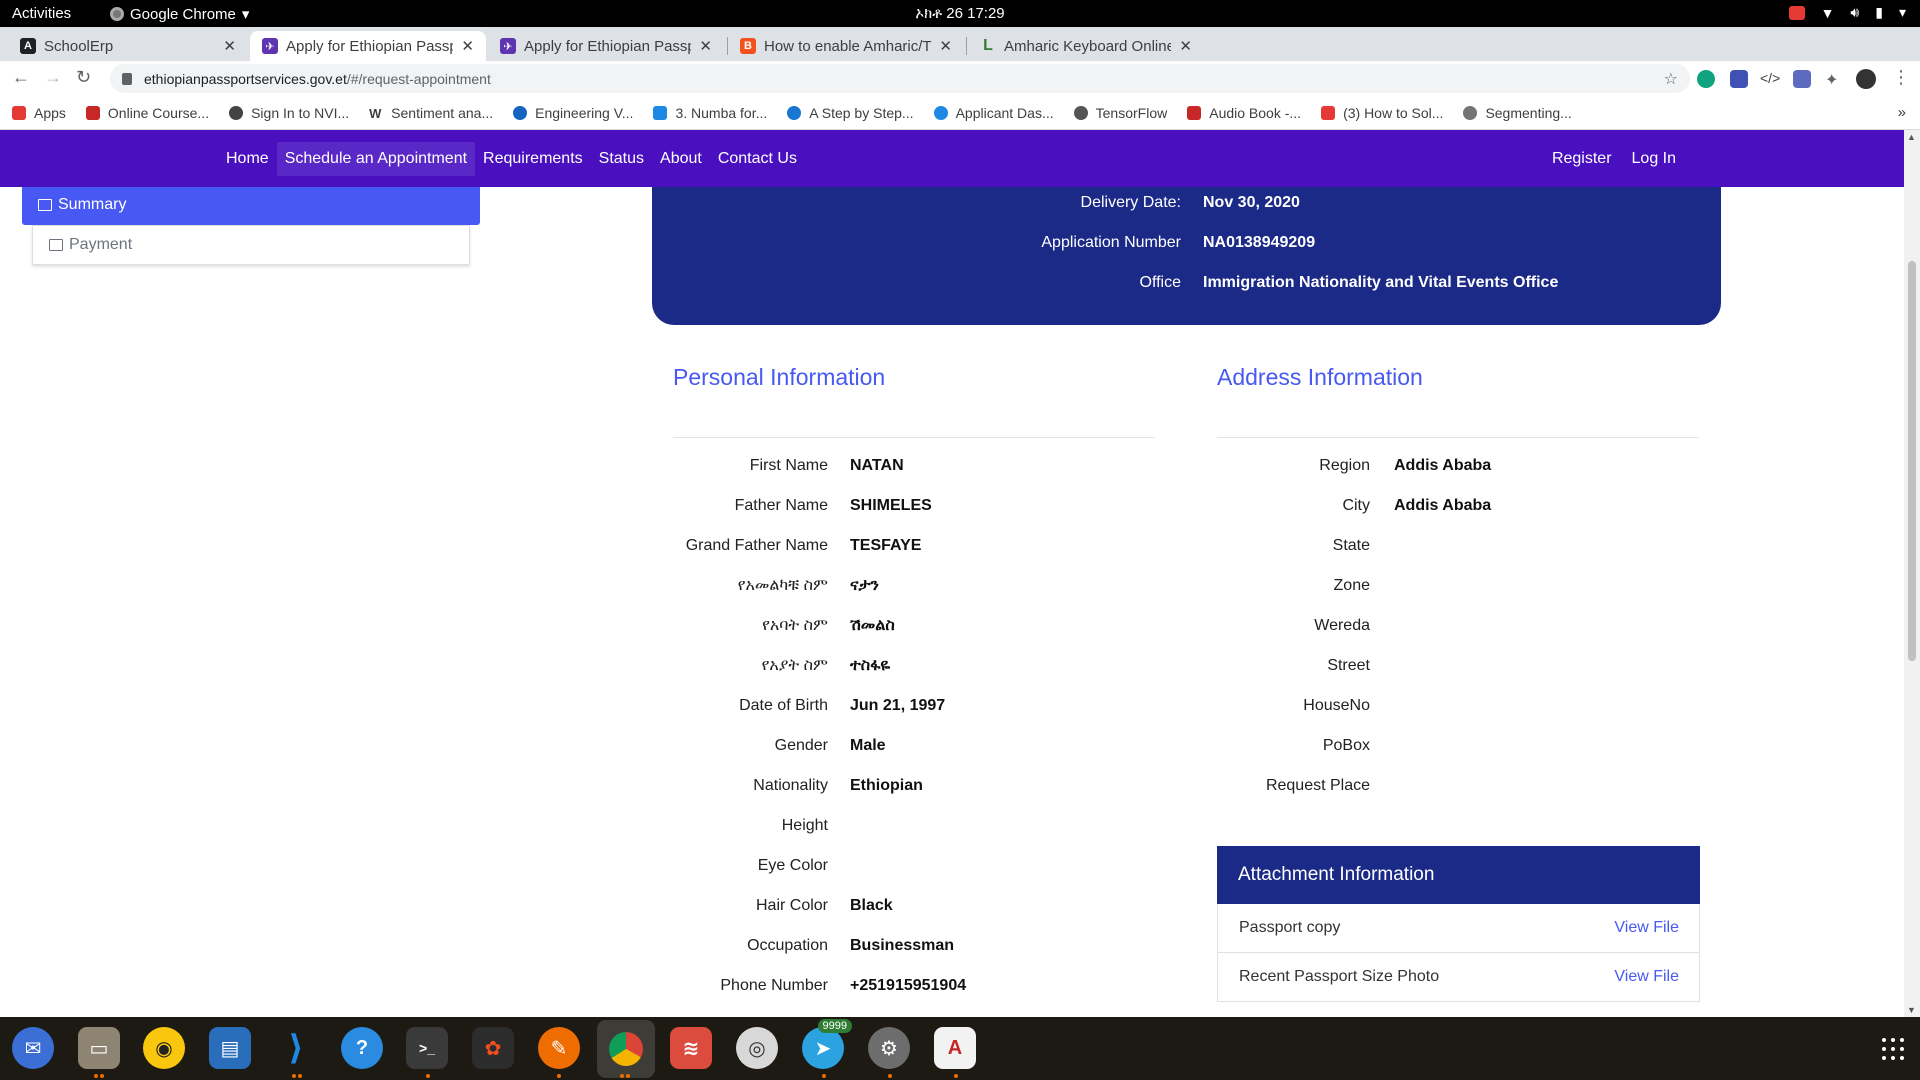 The height and width of the screenshot is (1080, 1920). What do you see at coordinates (247, 159) in the screenshot?
I see `nav-home: Home` at bounding box center [247, 159].